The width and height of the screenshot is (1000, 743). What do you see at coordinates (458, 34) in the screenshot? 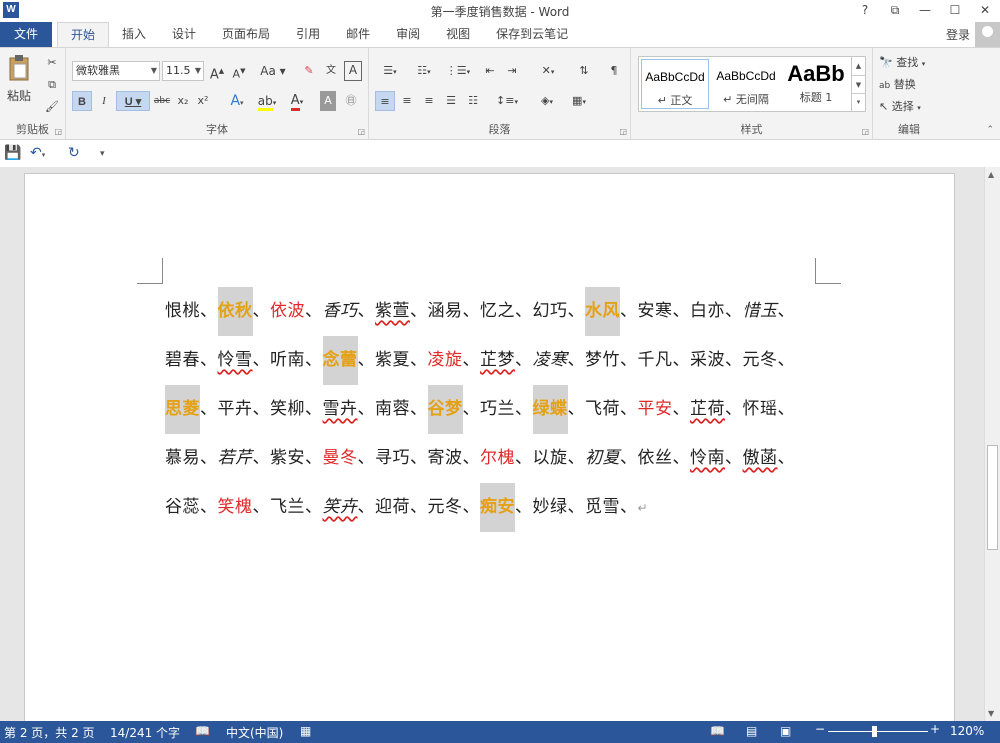
I see `tab-7: 视图` at bounding box center [458, 34].